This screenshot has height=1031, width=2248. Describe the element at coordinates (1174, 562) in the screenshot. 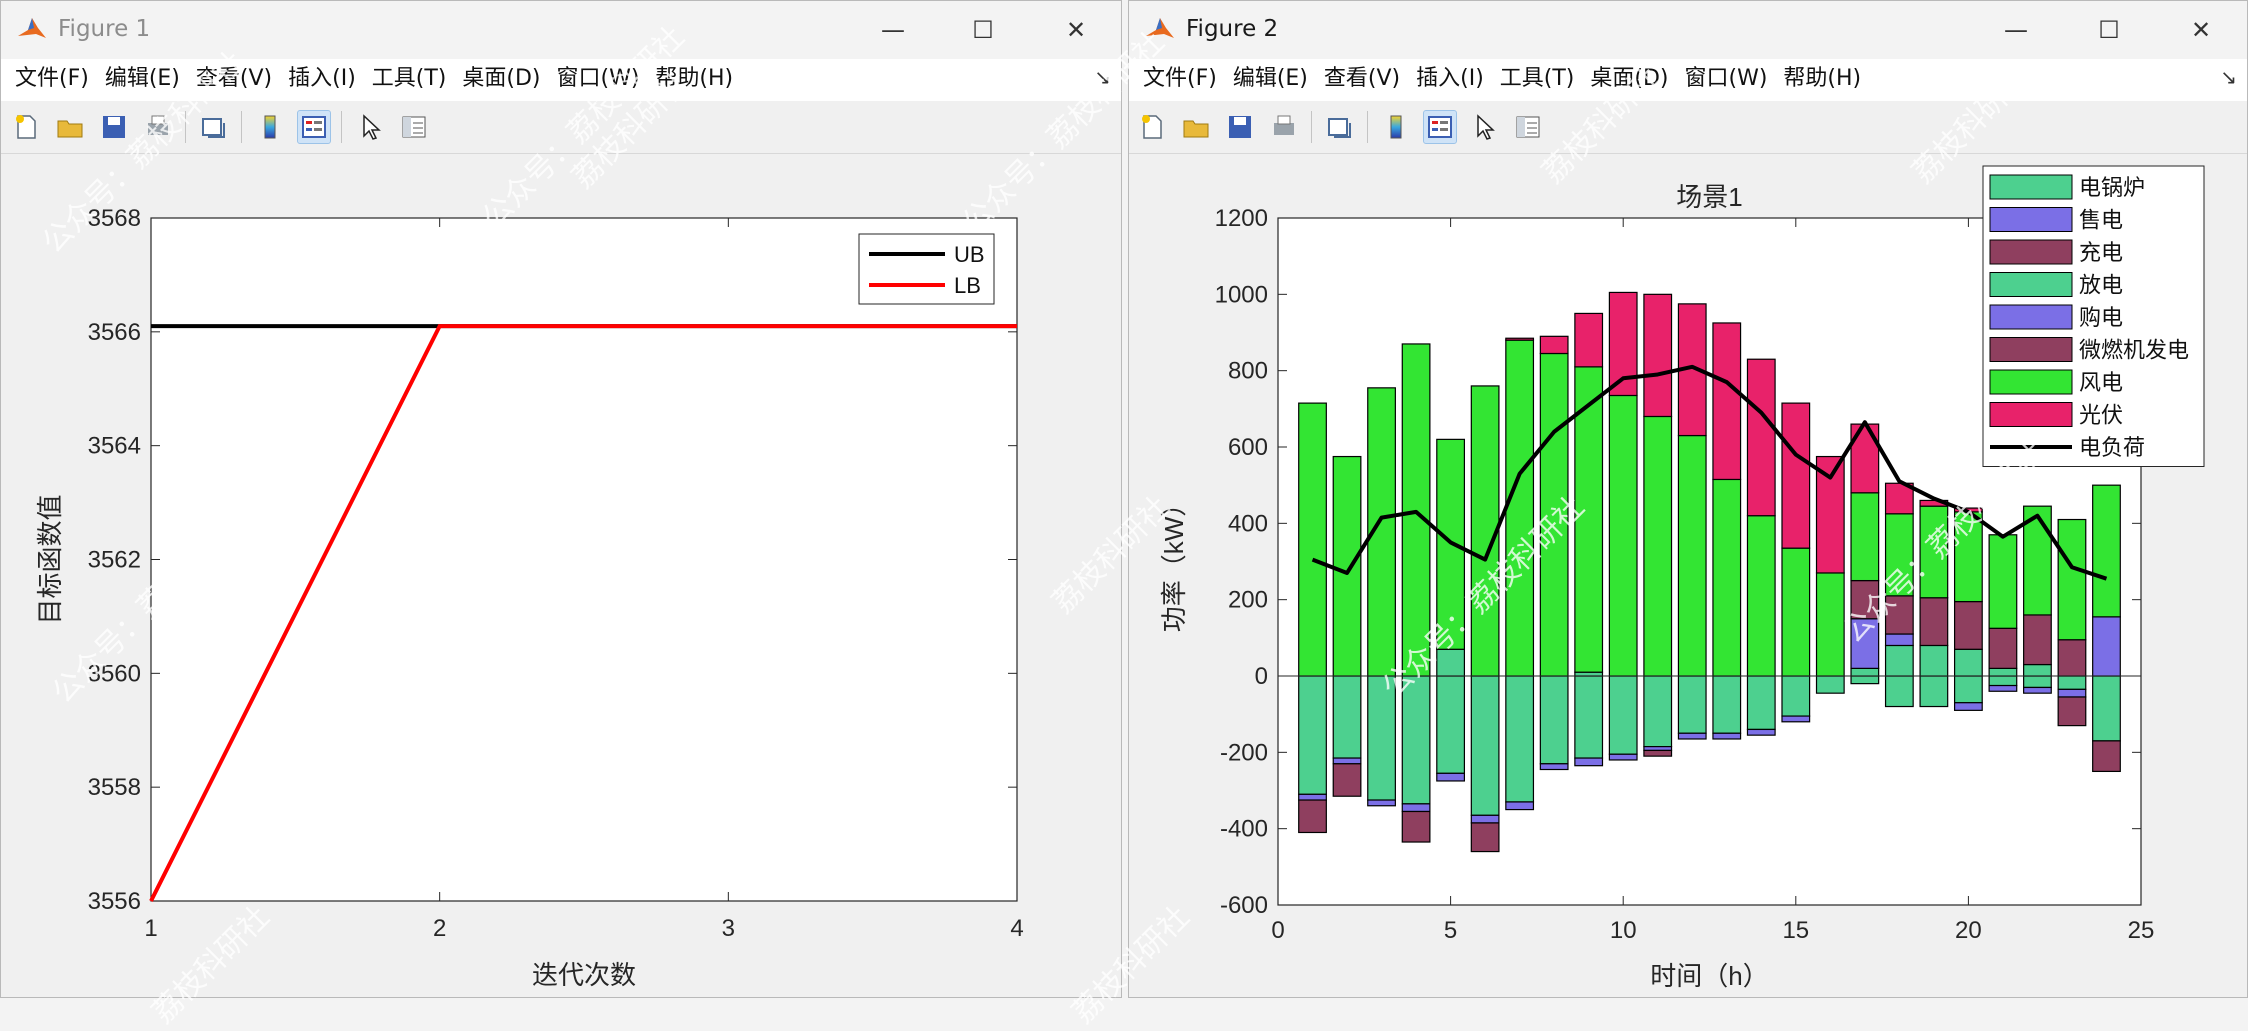

I see `y-axis-label: 功率（kW）` at that location.